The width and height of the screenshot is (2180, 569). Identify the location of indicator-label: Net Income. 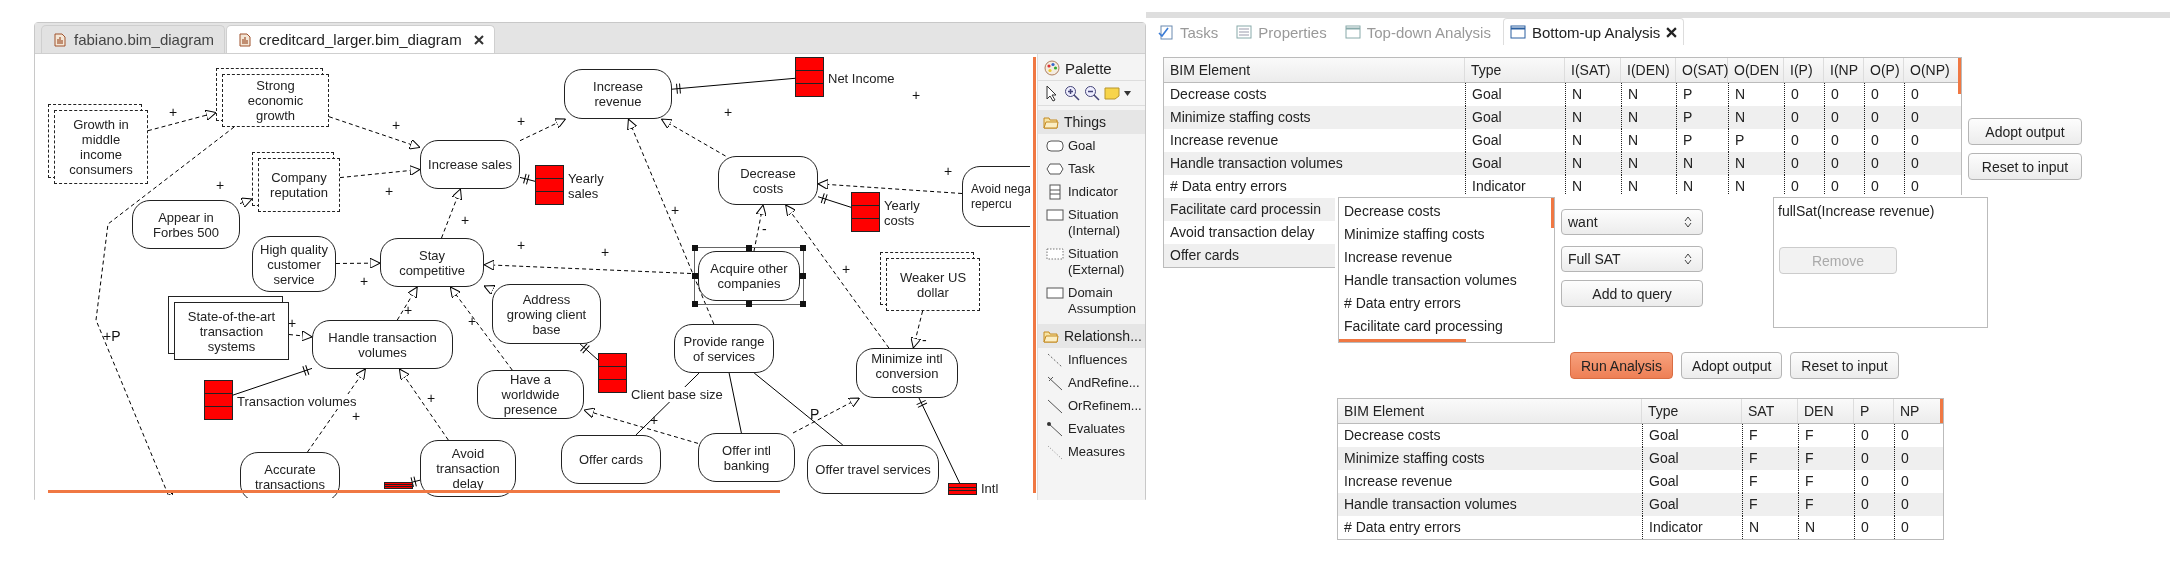
(861, 78).